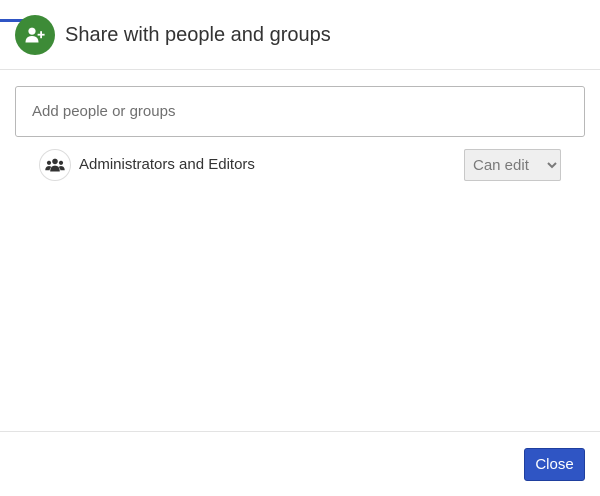 The image size is (600, 496). Describe the element at coordinates (554, 464) in the screenshot. I see `close-button: Close` at that location.